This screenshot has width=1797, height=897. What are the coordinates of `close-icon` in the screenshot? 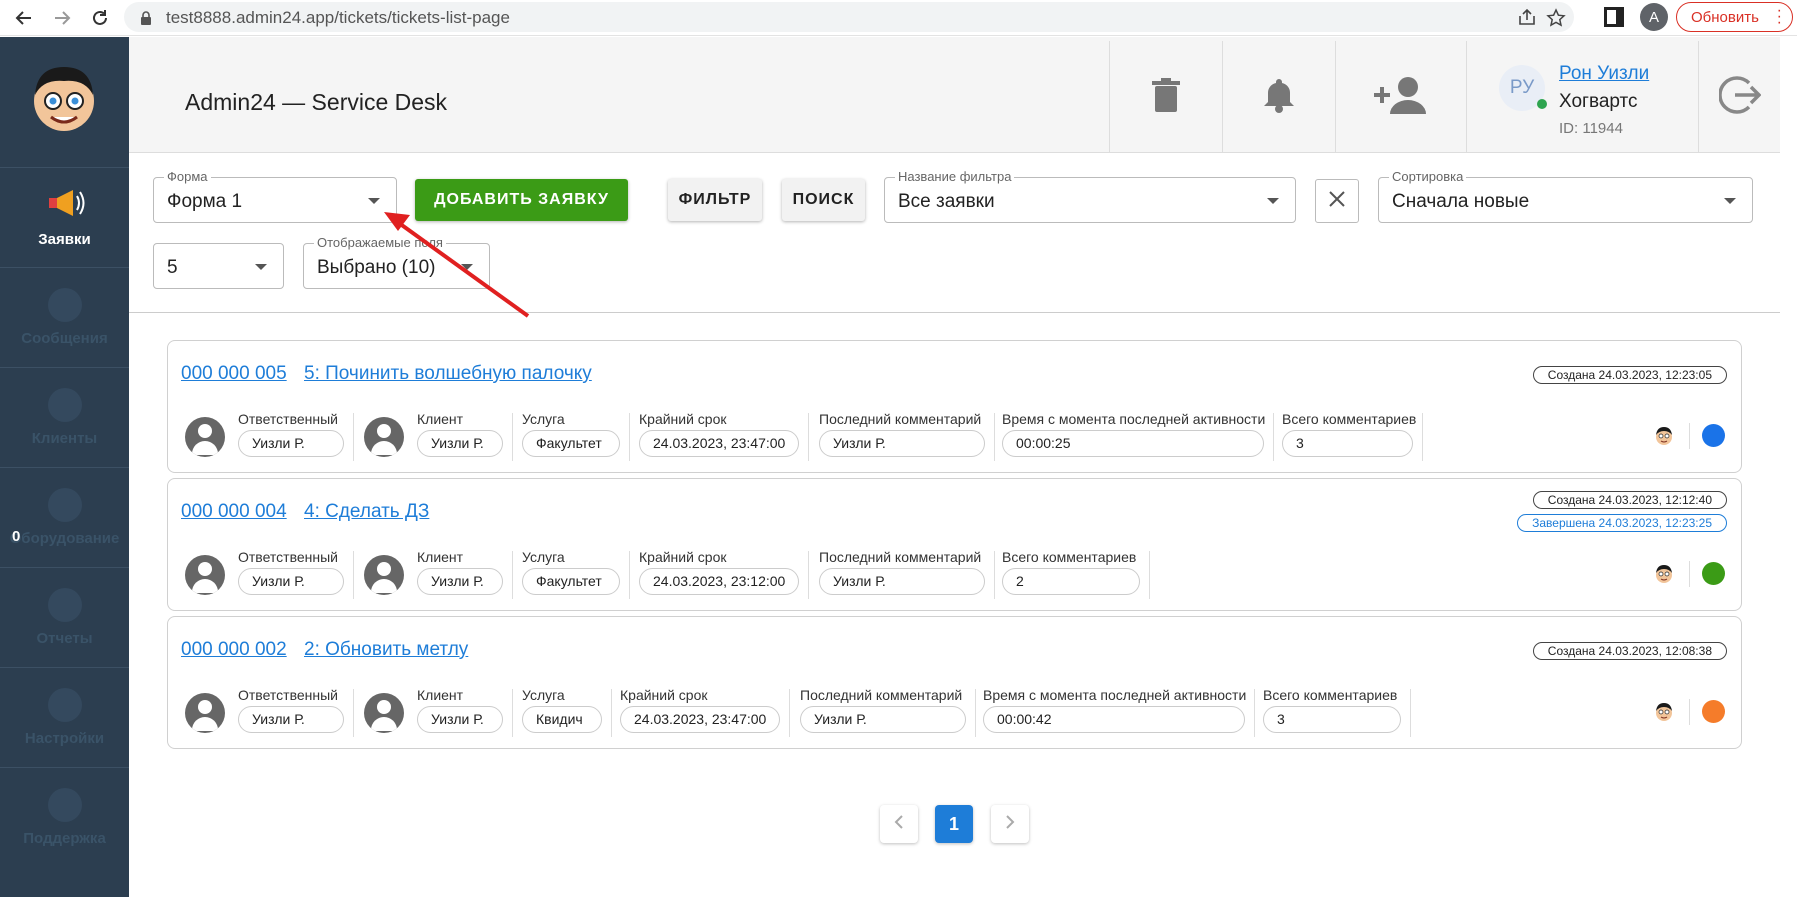 It's located at (1337, 201).